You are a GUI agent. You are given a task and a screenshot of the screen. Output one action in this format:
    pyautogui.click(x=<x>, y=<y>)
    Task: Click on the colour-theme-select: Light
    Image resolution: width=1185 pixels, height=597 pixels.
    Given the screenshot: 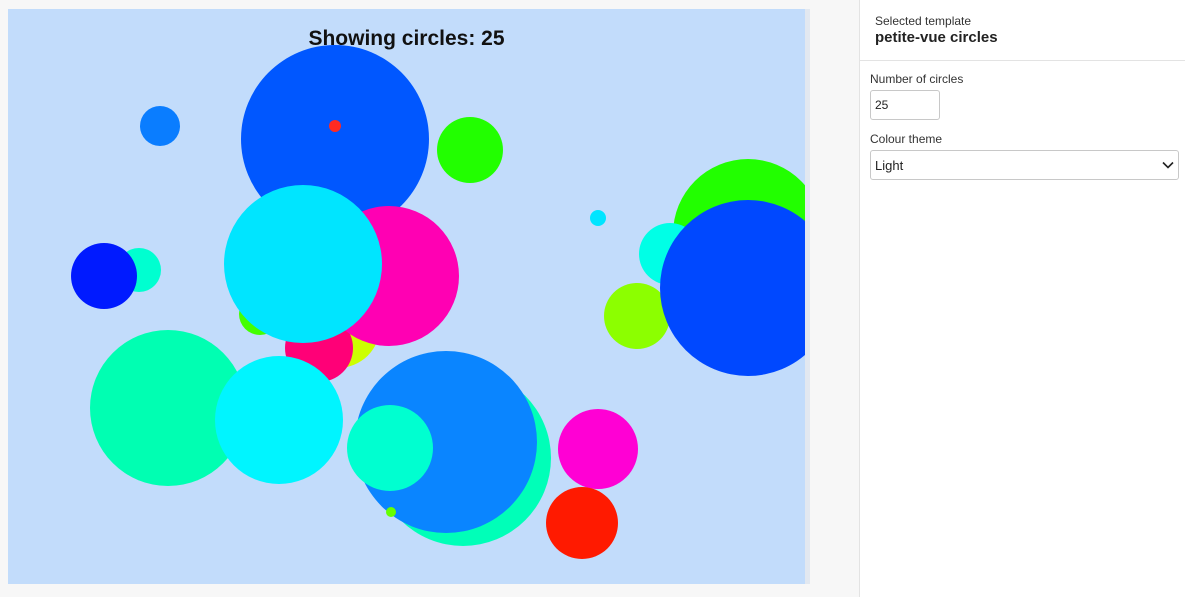 What is the action you would take?
    pyautogui.click(x=1024, y=165)
    